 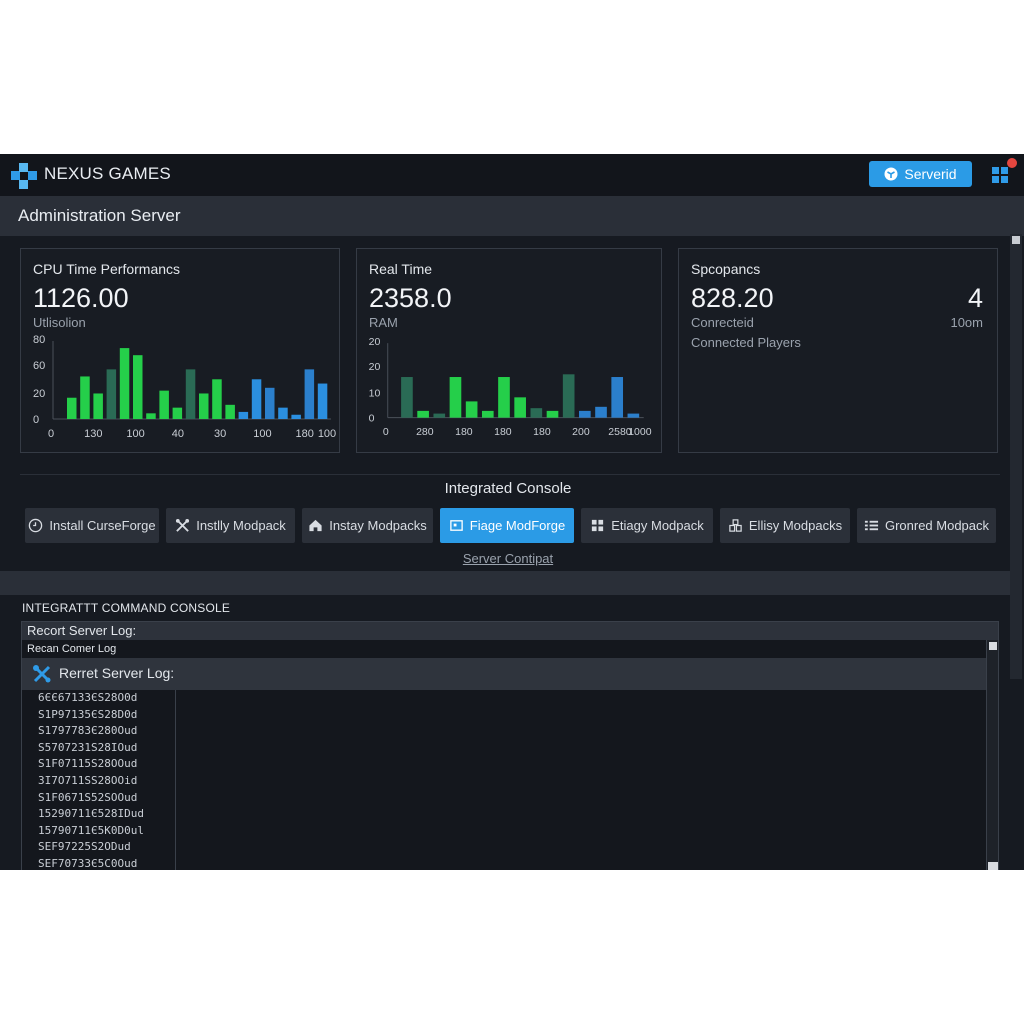 What do you see at coordinates (732, 298) in the screenshot?
I see `card-value: 828.20` at bounding box center [732, 298].